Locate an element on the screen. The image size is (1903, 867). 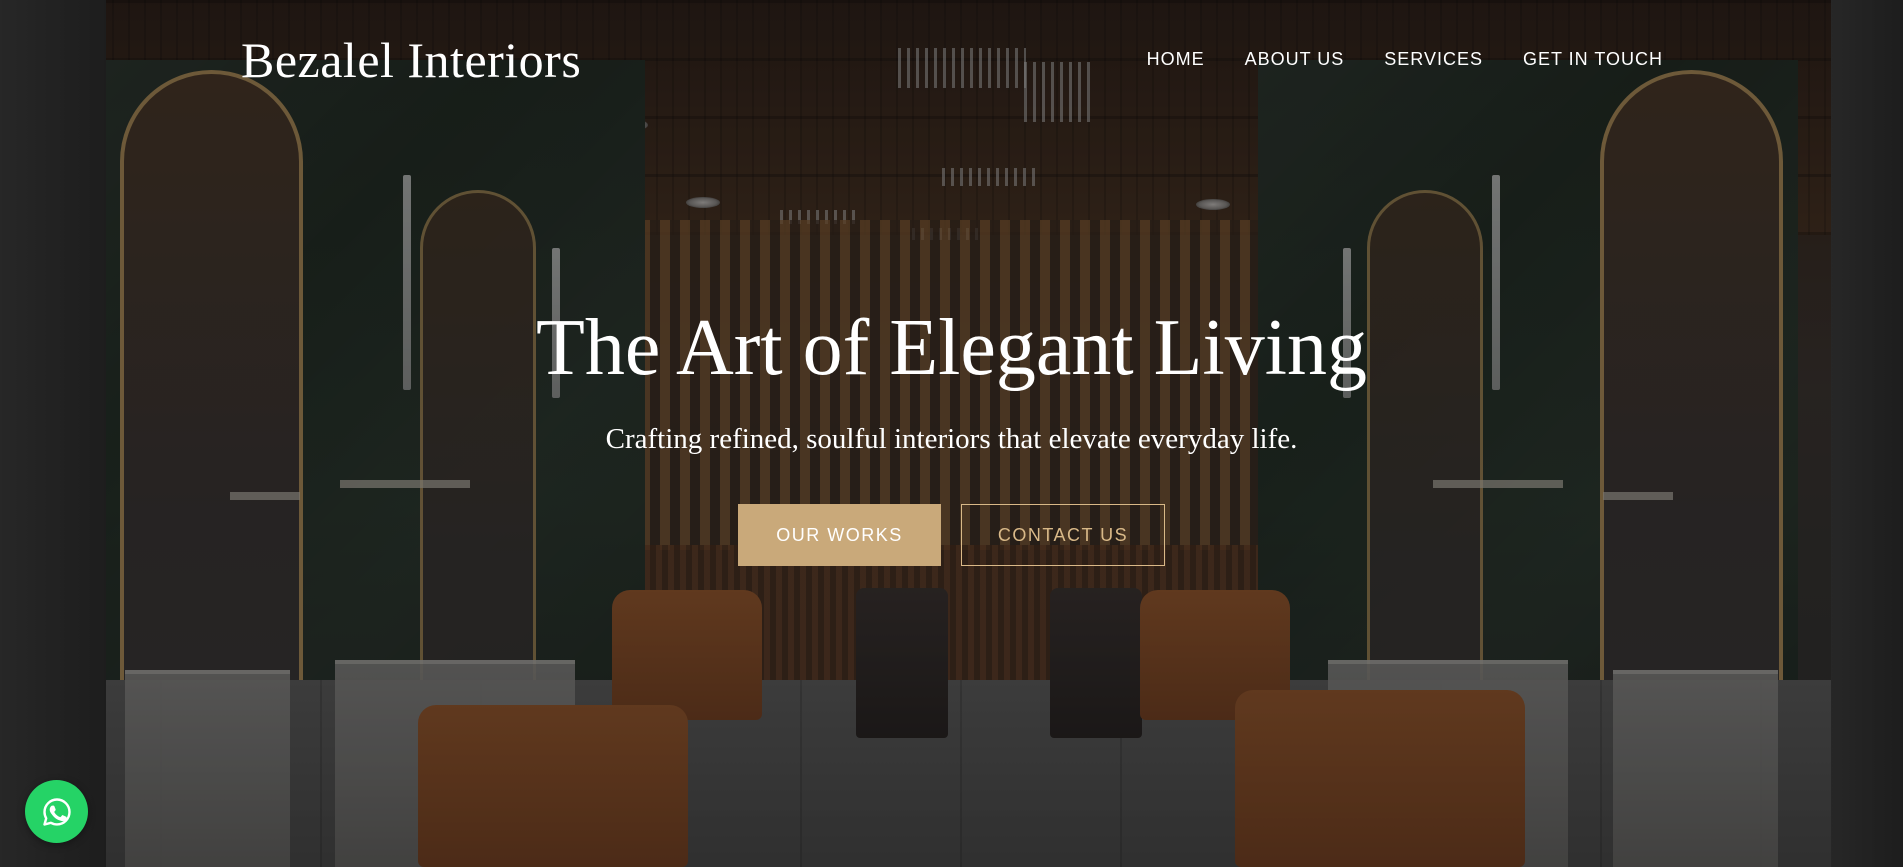
nav-services: SERVICES is located at coordinates (1433, 59).